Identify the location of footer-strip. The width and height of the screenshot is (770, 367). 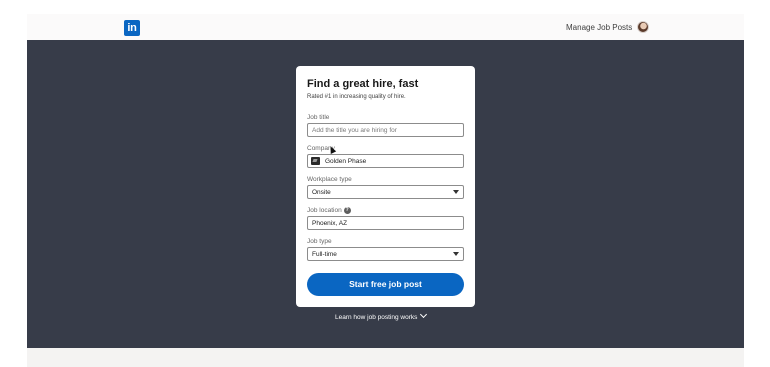
(385, 357).